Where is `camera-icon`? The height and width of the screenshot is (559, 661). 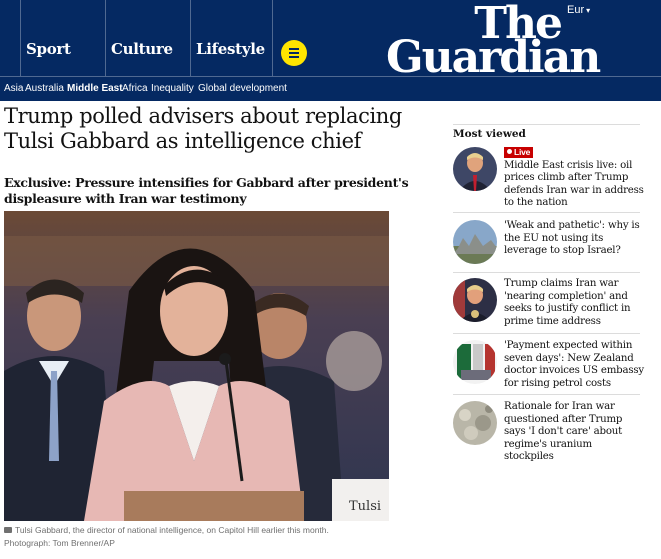
camera-icon is located at coordinates (8, 530).